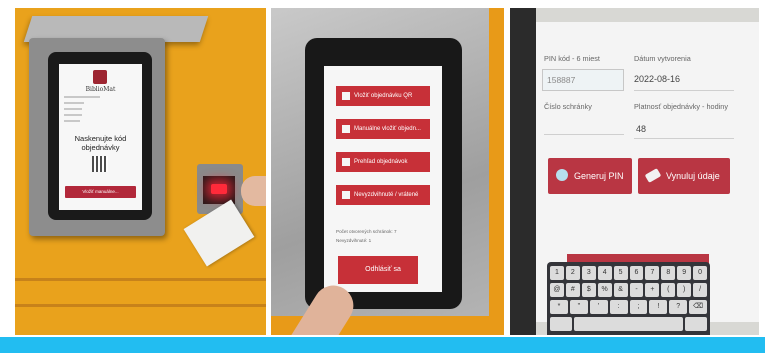  I want to click on key: 3, so click(588, 273).